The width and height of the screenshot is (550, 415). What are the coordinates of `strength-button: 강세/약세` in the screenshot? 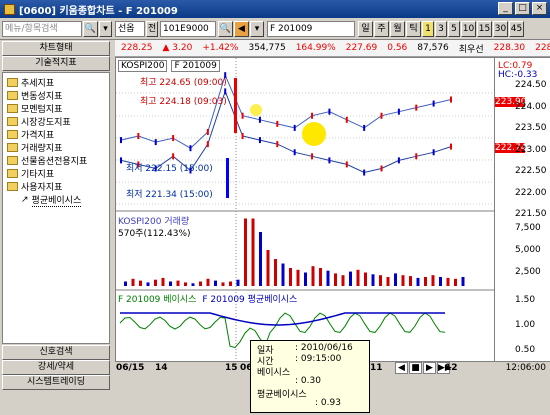 It's located at (56, 367).